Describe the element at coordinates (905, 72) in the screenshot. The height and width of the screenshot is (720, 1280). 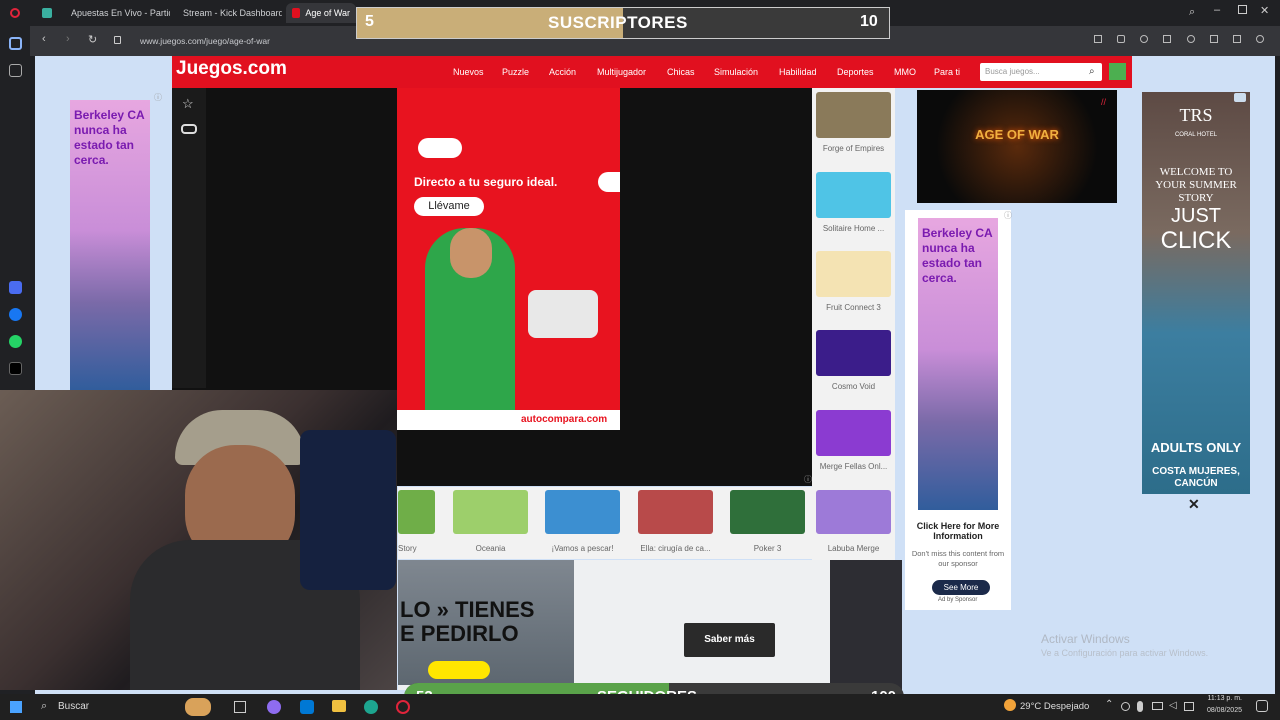
I see `nav-mmo: MMO` at that location.